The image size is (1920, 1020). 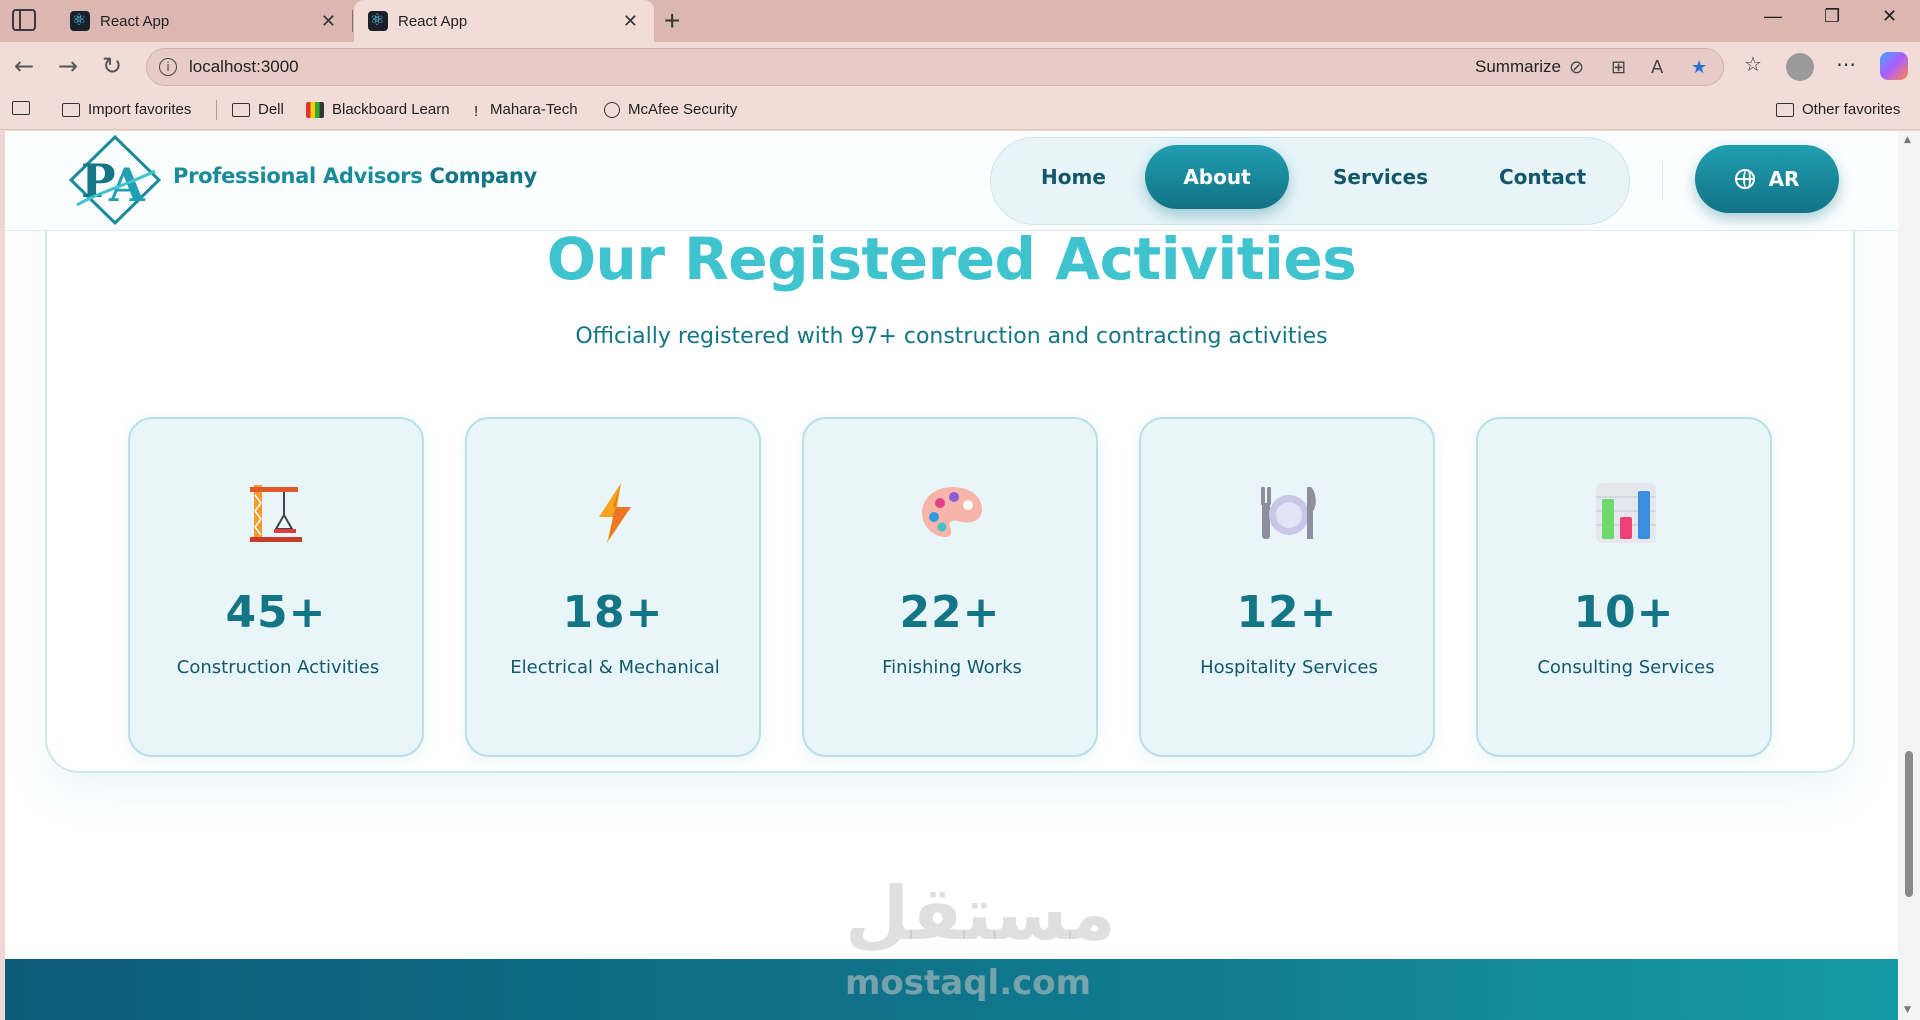 What do you see at coordinates (526, 110) in the screenshot?
I see `bookmark-mahara-tech: ! Mahara-Tech` at bounding box center [526, 110].